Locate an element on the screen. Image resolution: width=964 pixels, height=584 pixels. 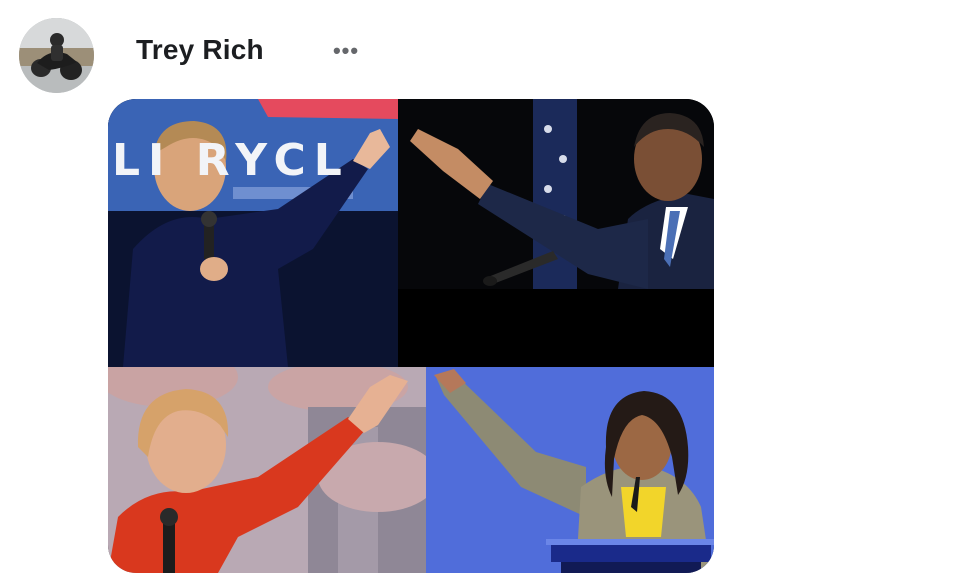
collage-panel-bottom-right is located at coordinates (570, 470).